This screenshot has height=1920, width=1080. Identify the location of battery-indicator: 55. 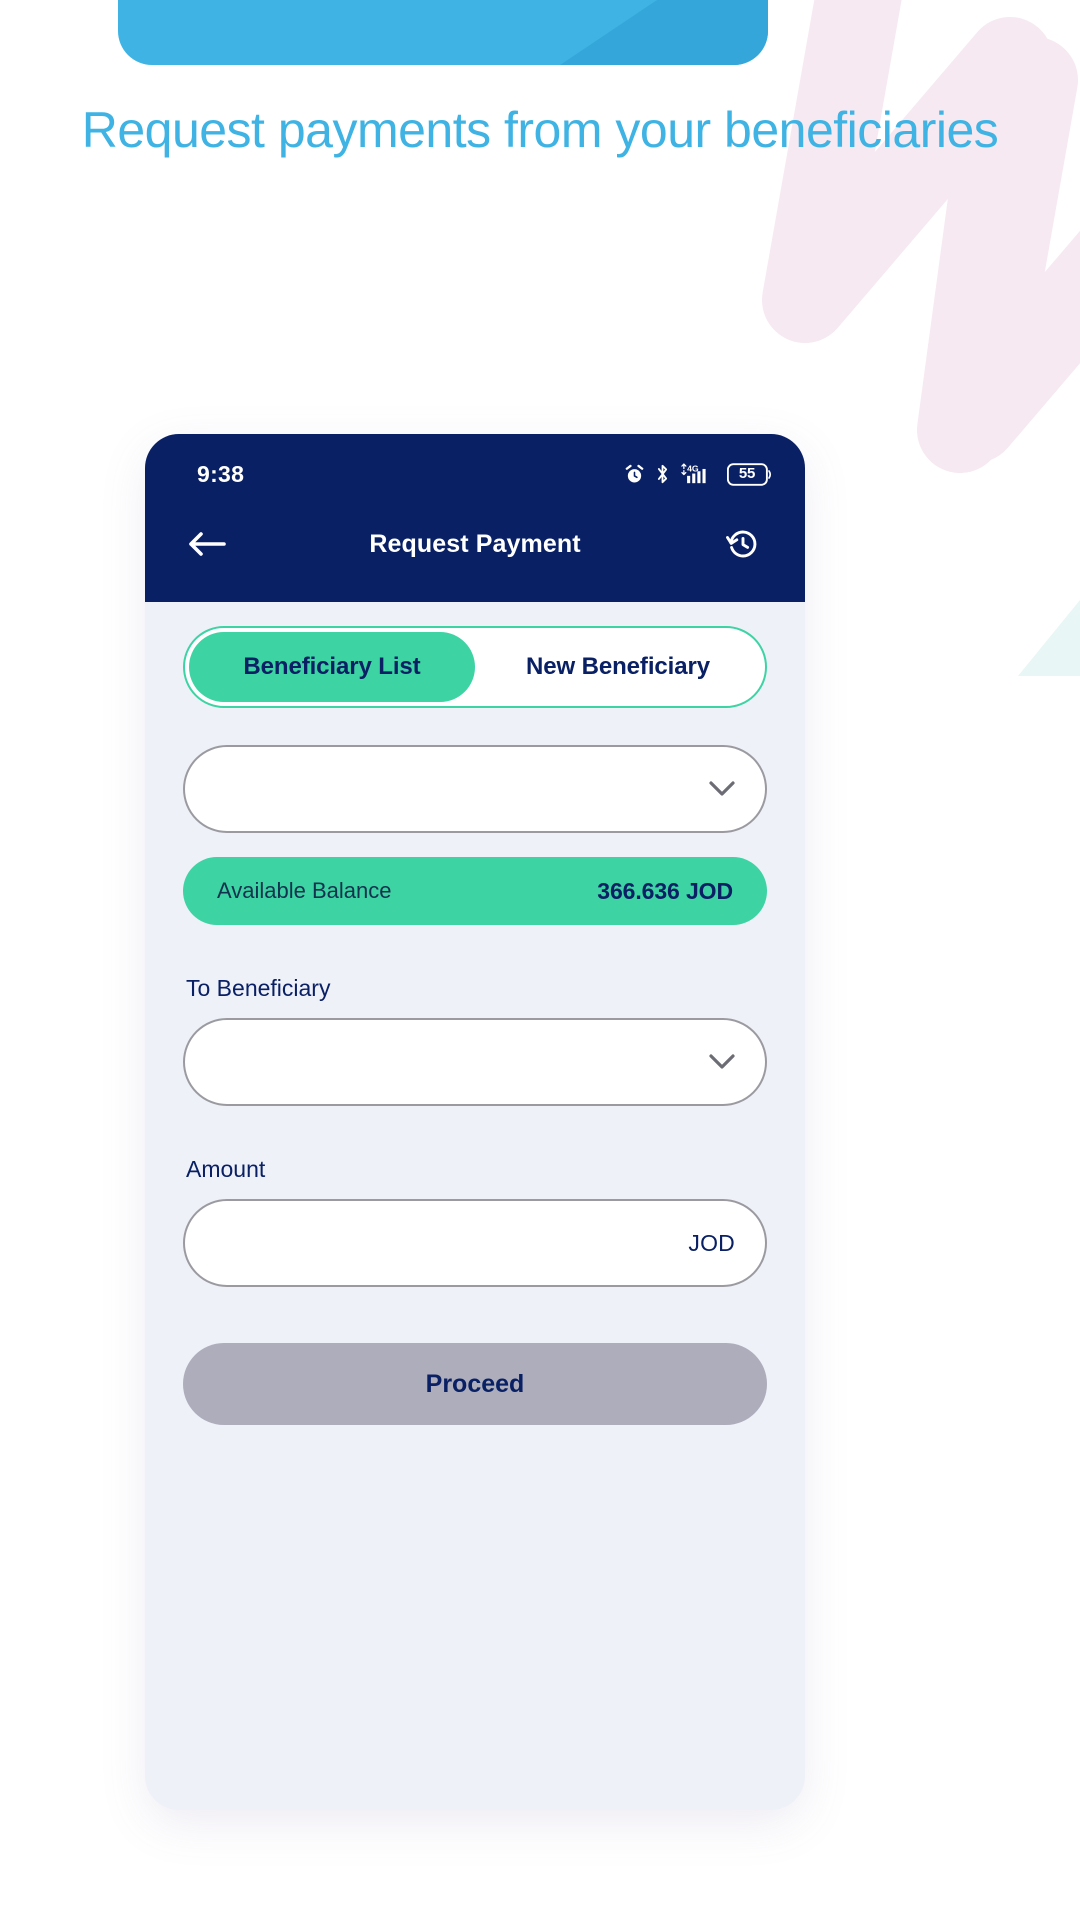
(750, 474).